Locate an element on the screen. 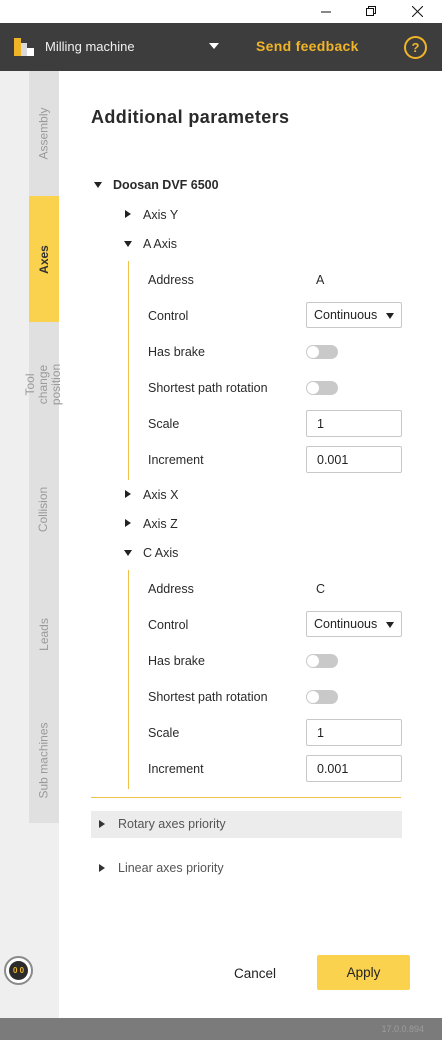 The width and height of the screenshot is (442, 1040). restore-icon is located at coordinates (370, 11).